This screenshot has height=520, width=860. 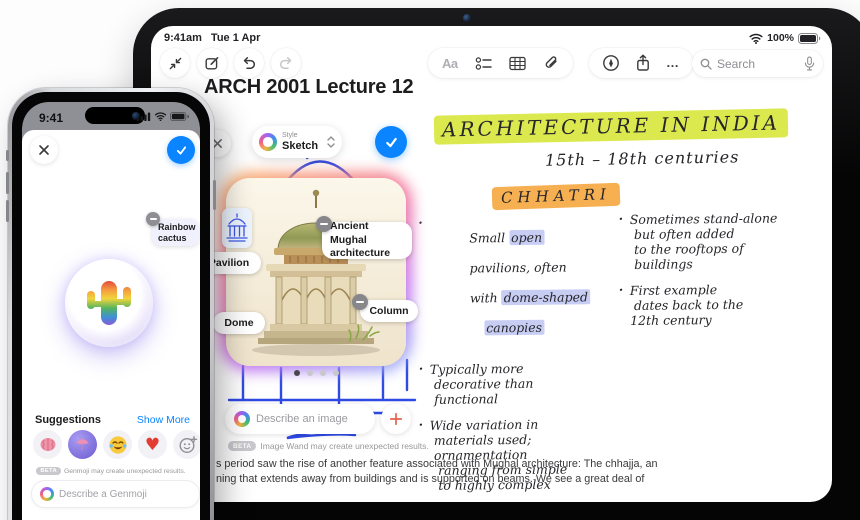 I want to click on ipad-status-date: Tue 1 Apr, so click(x=235, y=38).